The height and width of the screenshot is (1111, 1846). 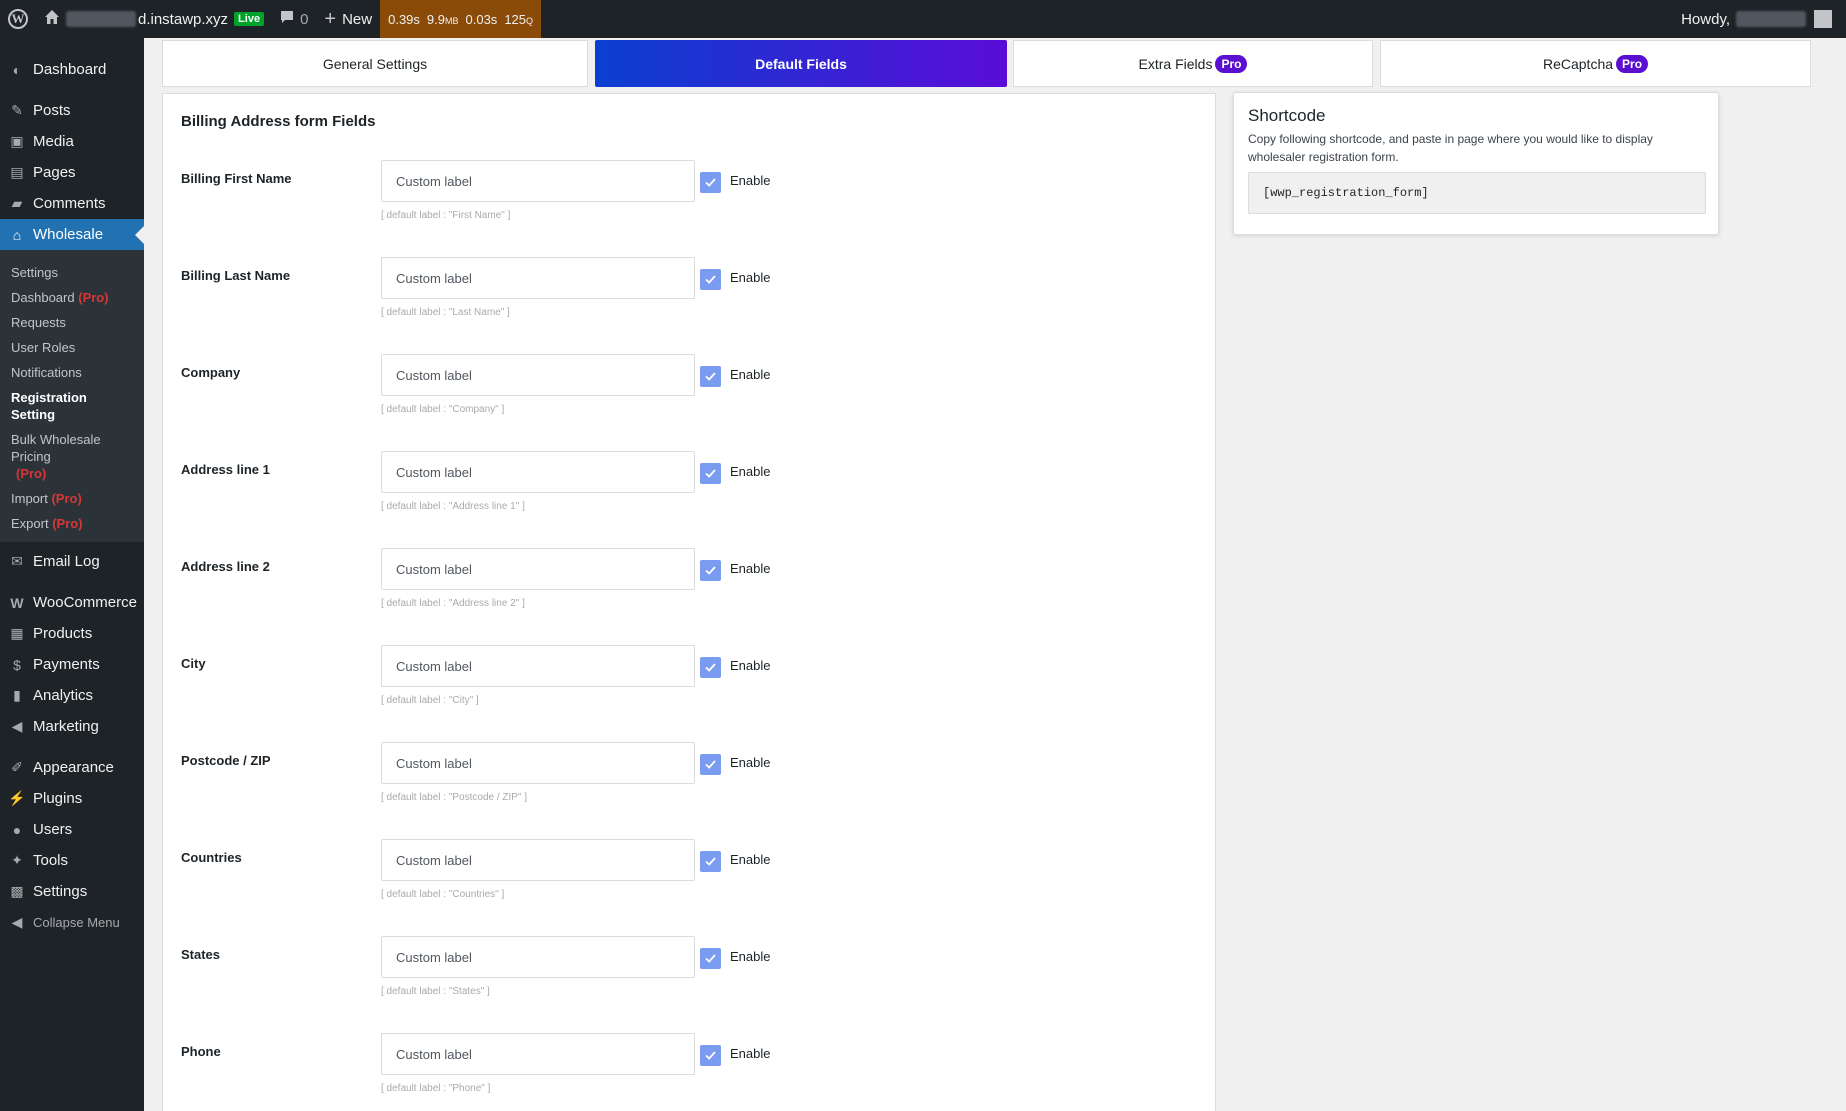 What do you see at coordinates (17, 922) in the screenshot?
I see `collapse-icon: ◀` at bounding box center [17, 922].